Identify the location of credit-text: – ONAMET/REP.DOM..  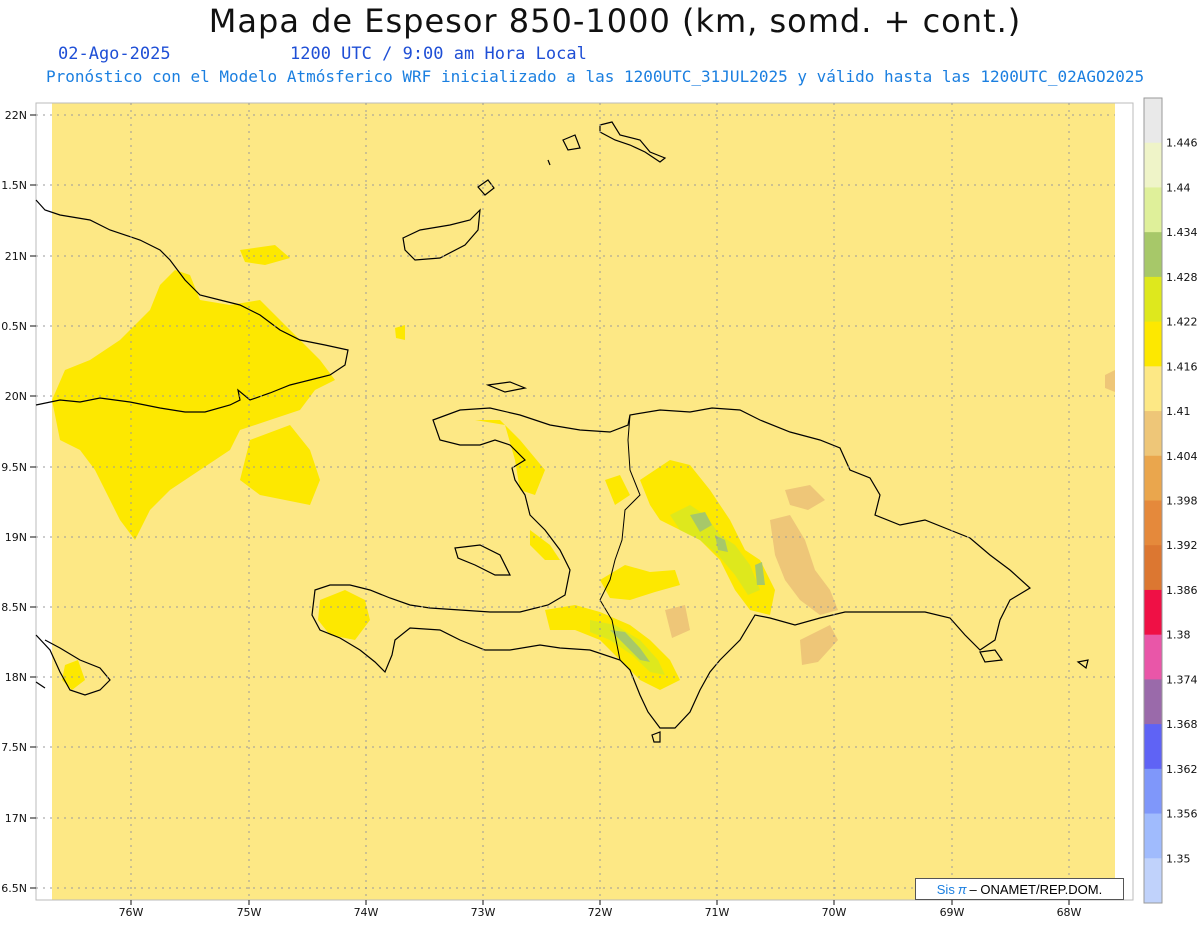
(1036, 889).